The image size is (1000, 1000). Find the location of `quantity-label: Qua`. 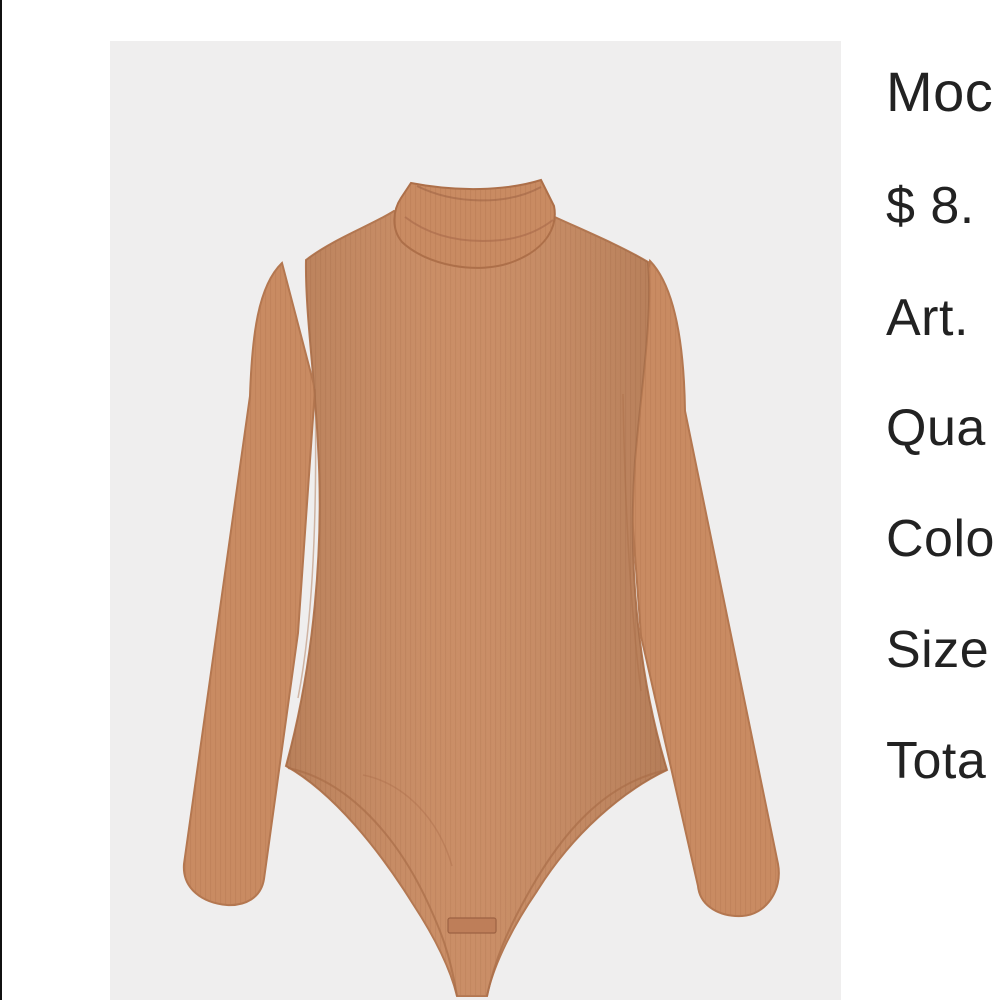

quantity-label: Qua is located at coordinates (936, 428).